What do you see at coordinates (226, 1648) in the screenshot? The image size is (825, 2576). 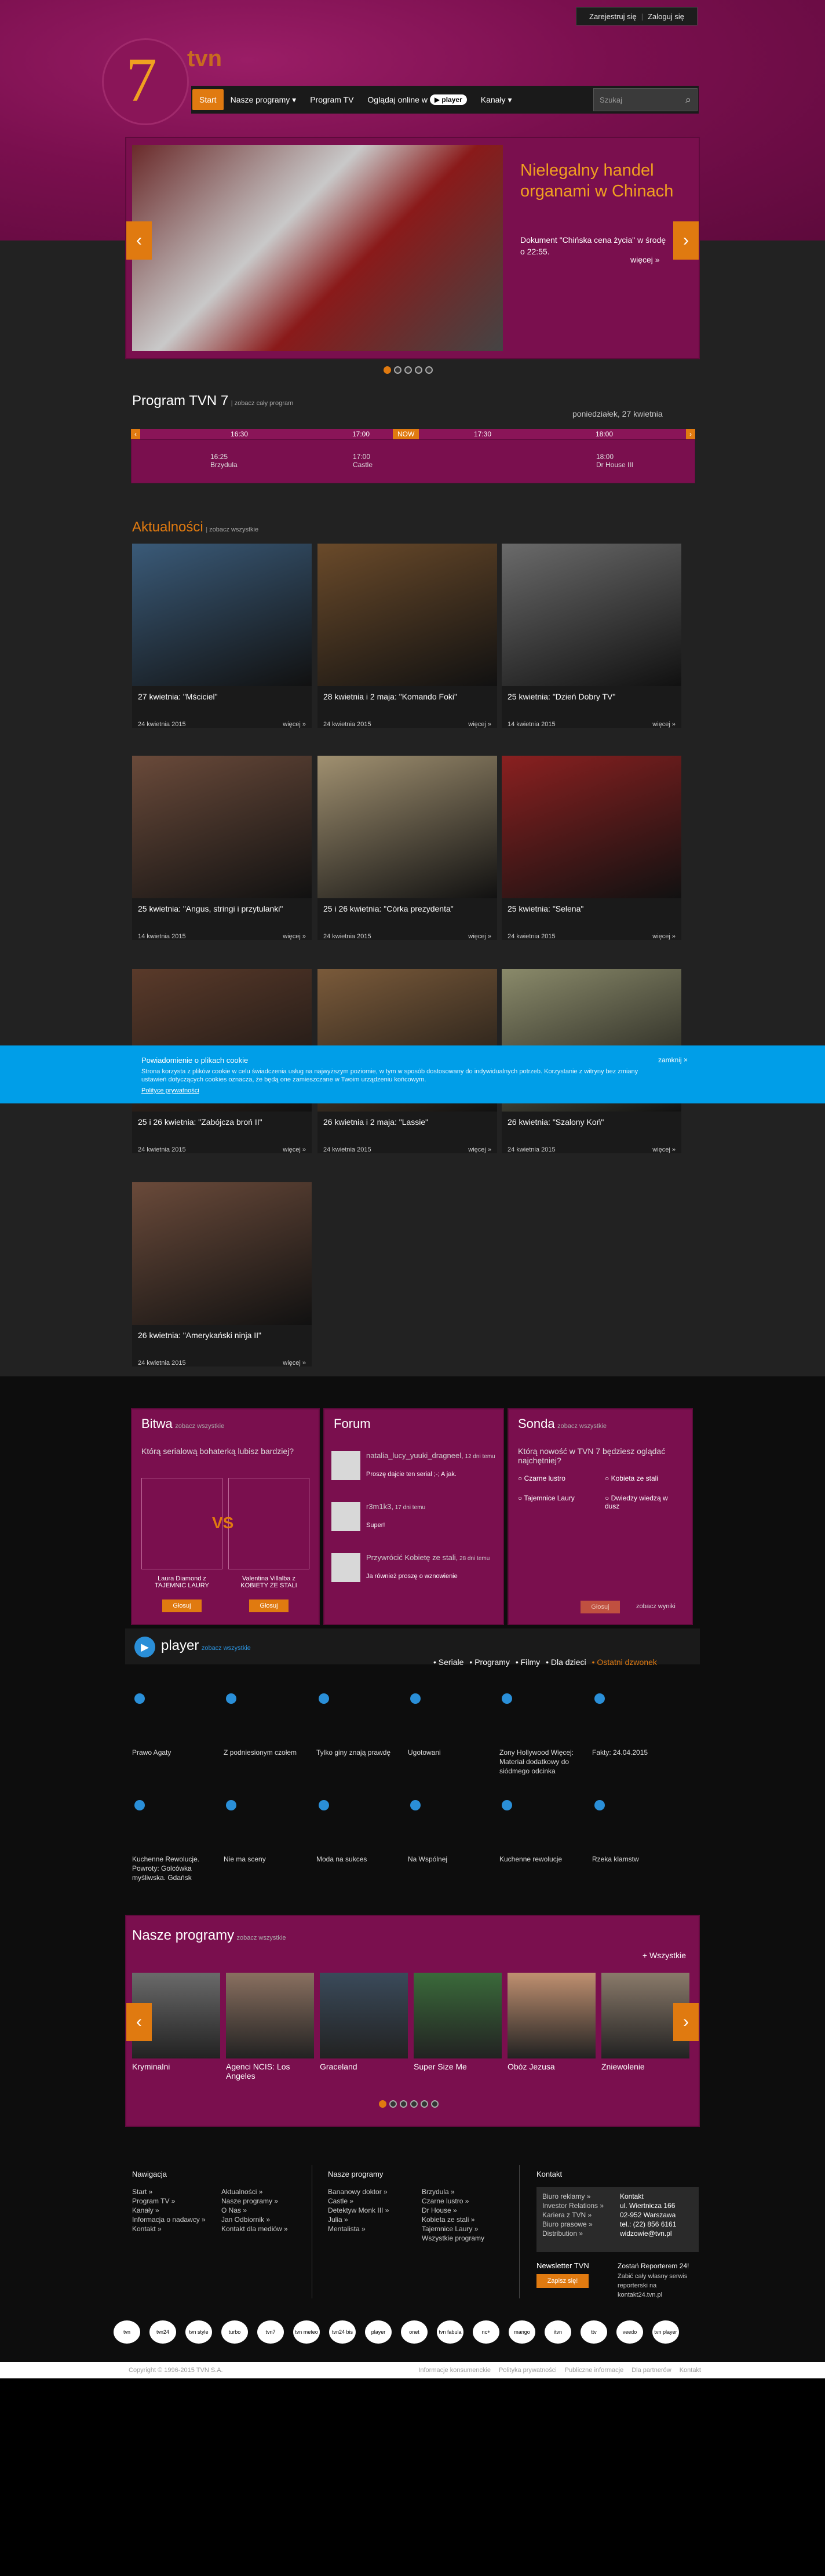 I see `player-see-all-link: zobacz wszystkie` at bounding box center [226, 1648].